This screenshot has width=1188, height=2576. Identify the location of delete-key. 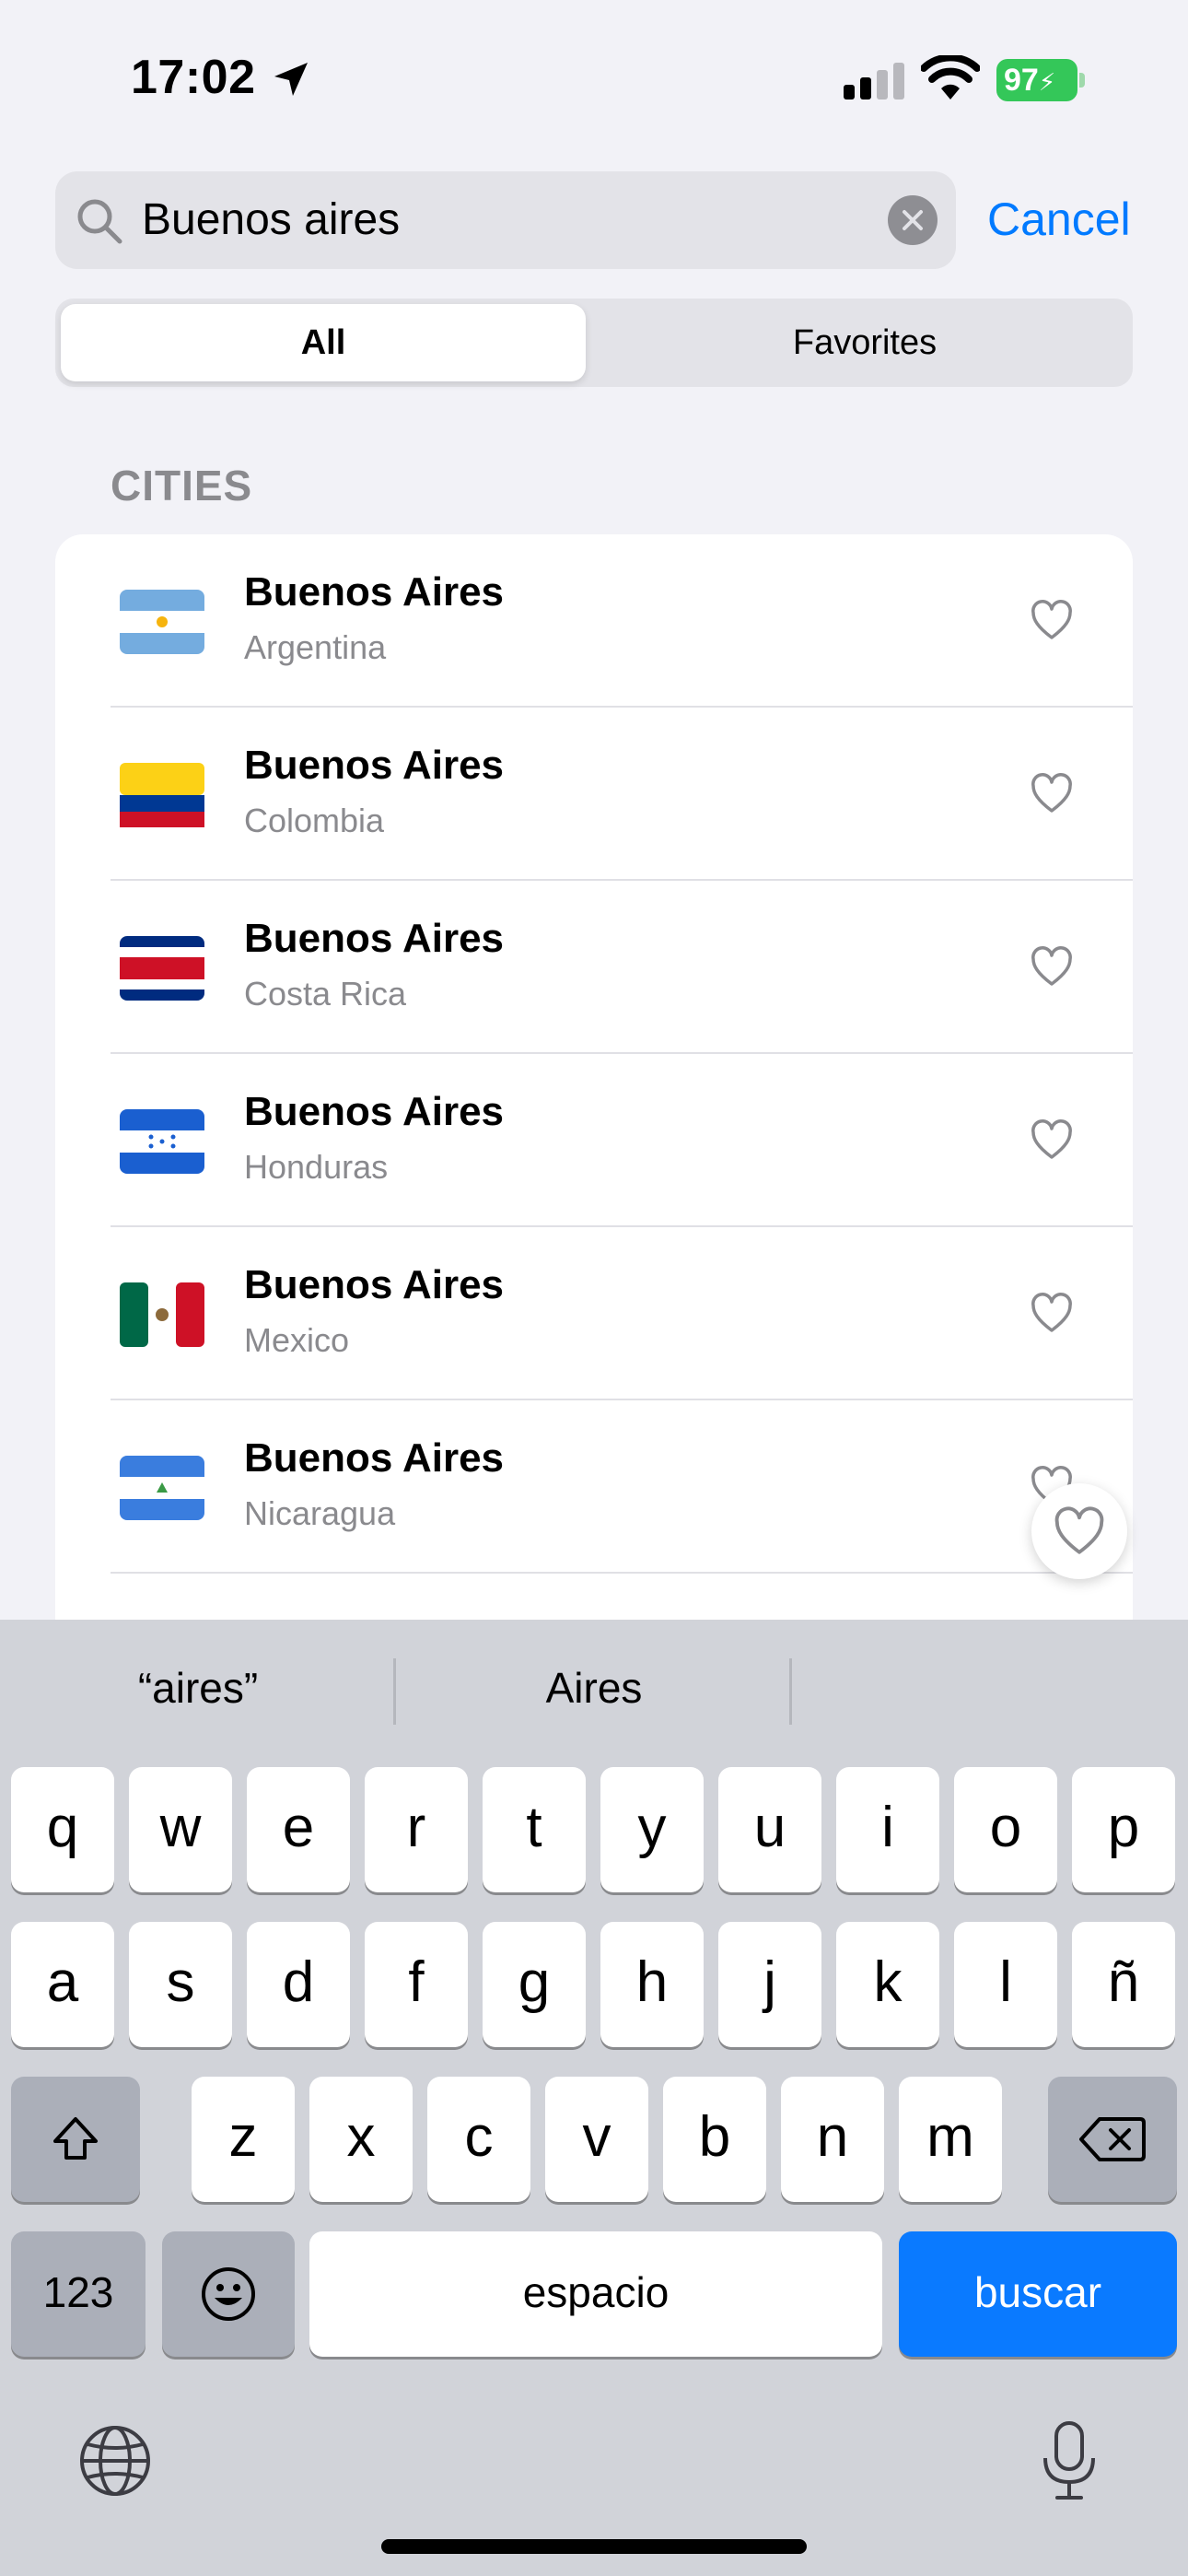
(1112, 2139).